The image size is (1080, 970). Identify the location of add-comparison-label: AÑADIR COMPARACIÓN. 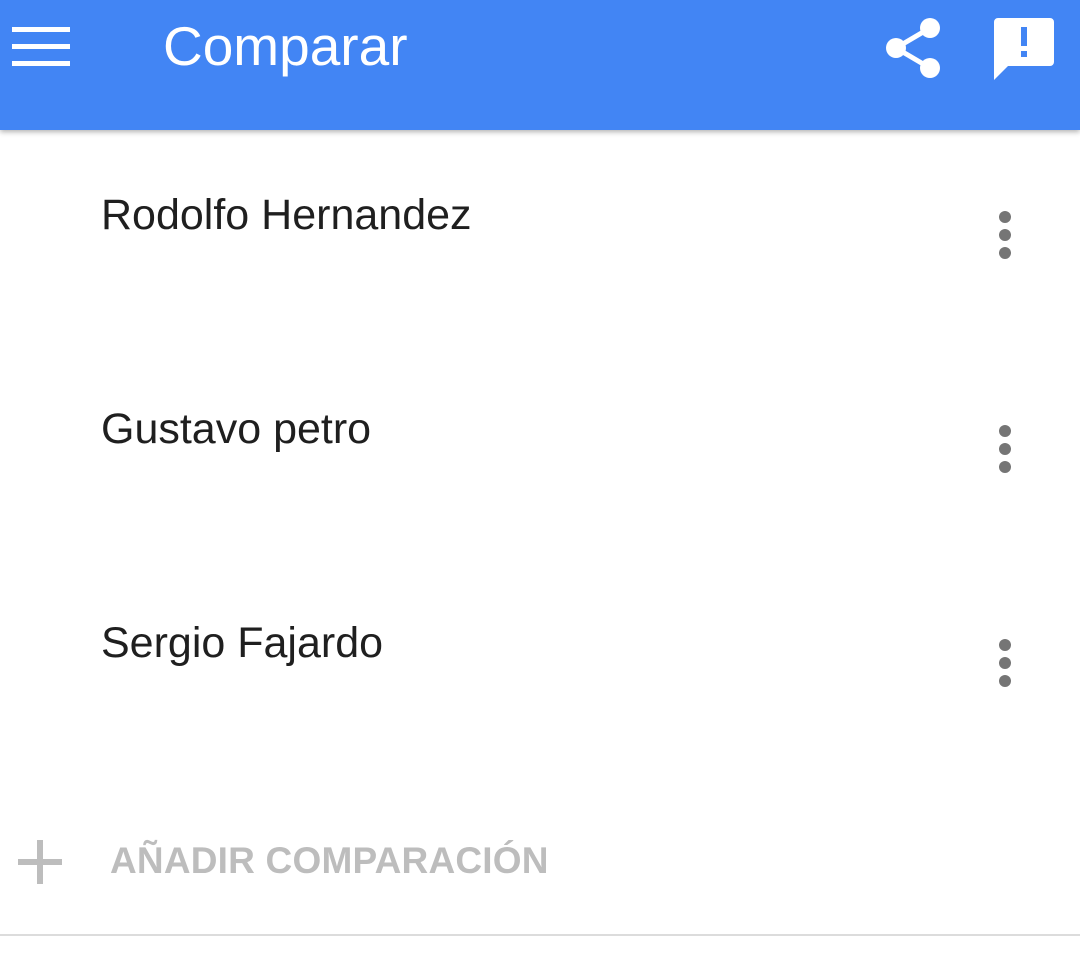
(329, 860).